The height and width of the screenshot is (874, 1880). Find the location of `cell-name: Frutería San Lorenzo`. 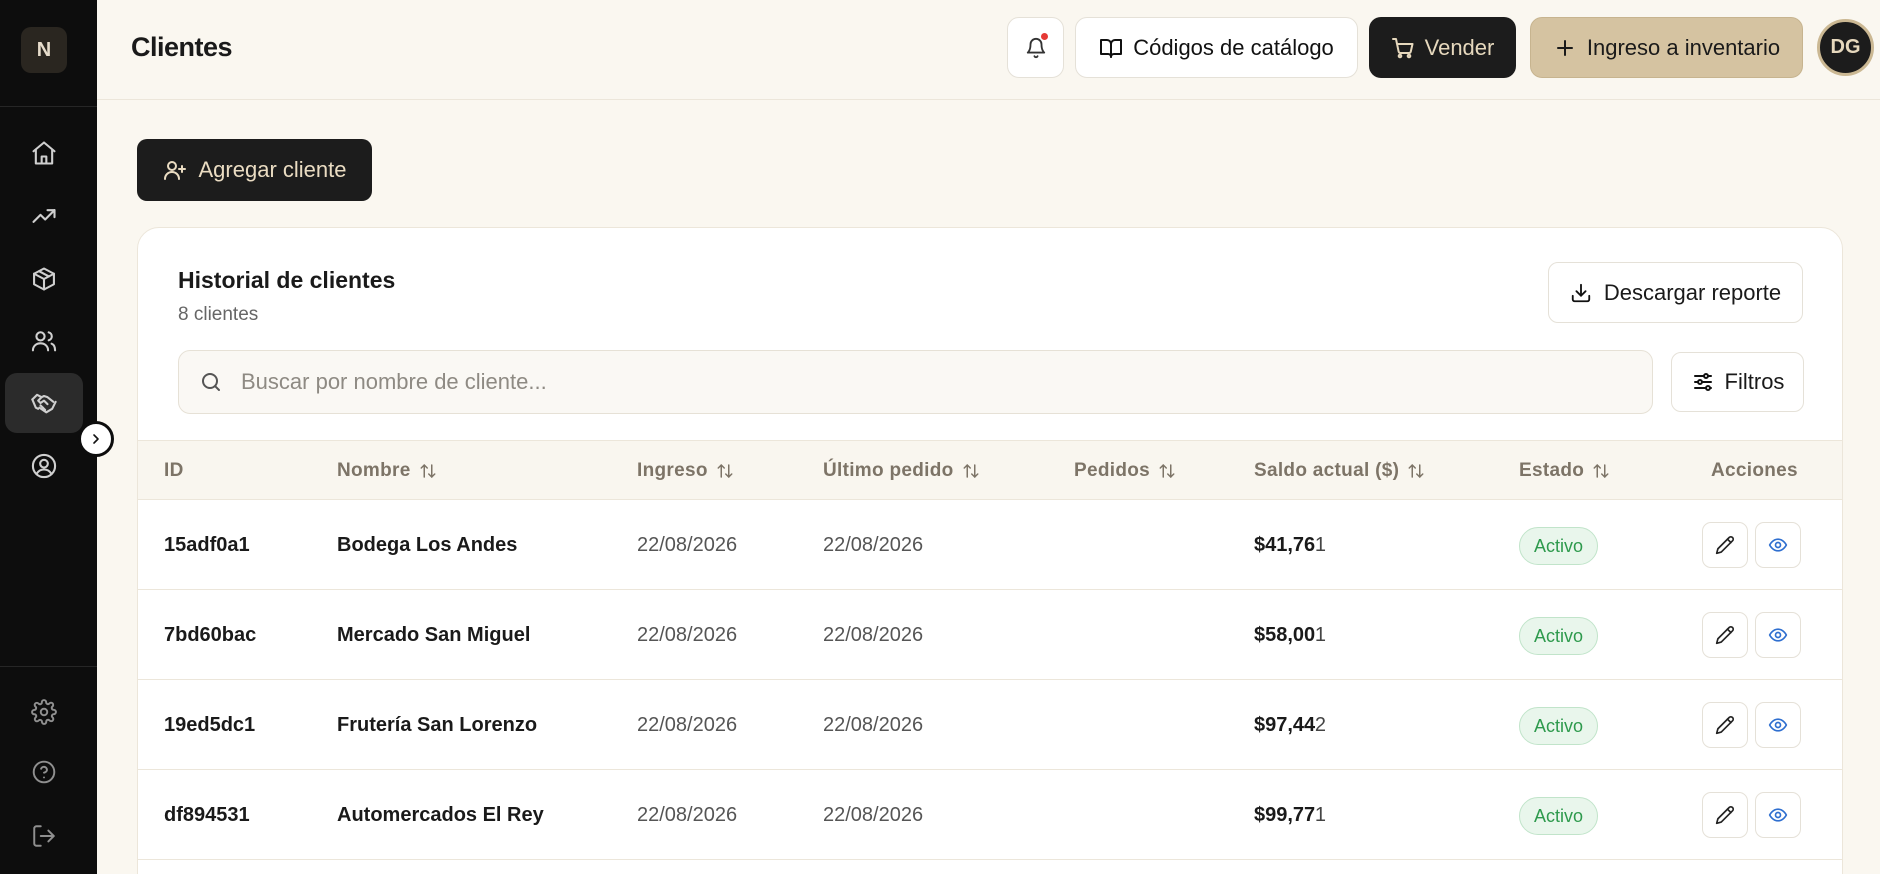

cell-name: Frutería San Lorenzo is located at coordinates (437, 724).